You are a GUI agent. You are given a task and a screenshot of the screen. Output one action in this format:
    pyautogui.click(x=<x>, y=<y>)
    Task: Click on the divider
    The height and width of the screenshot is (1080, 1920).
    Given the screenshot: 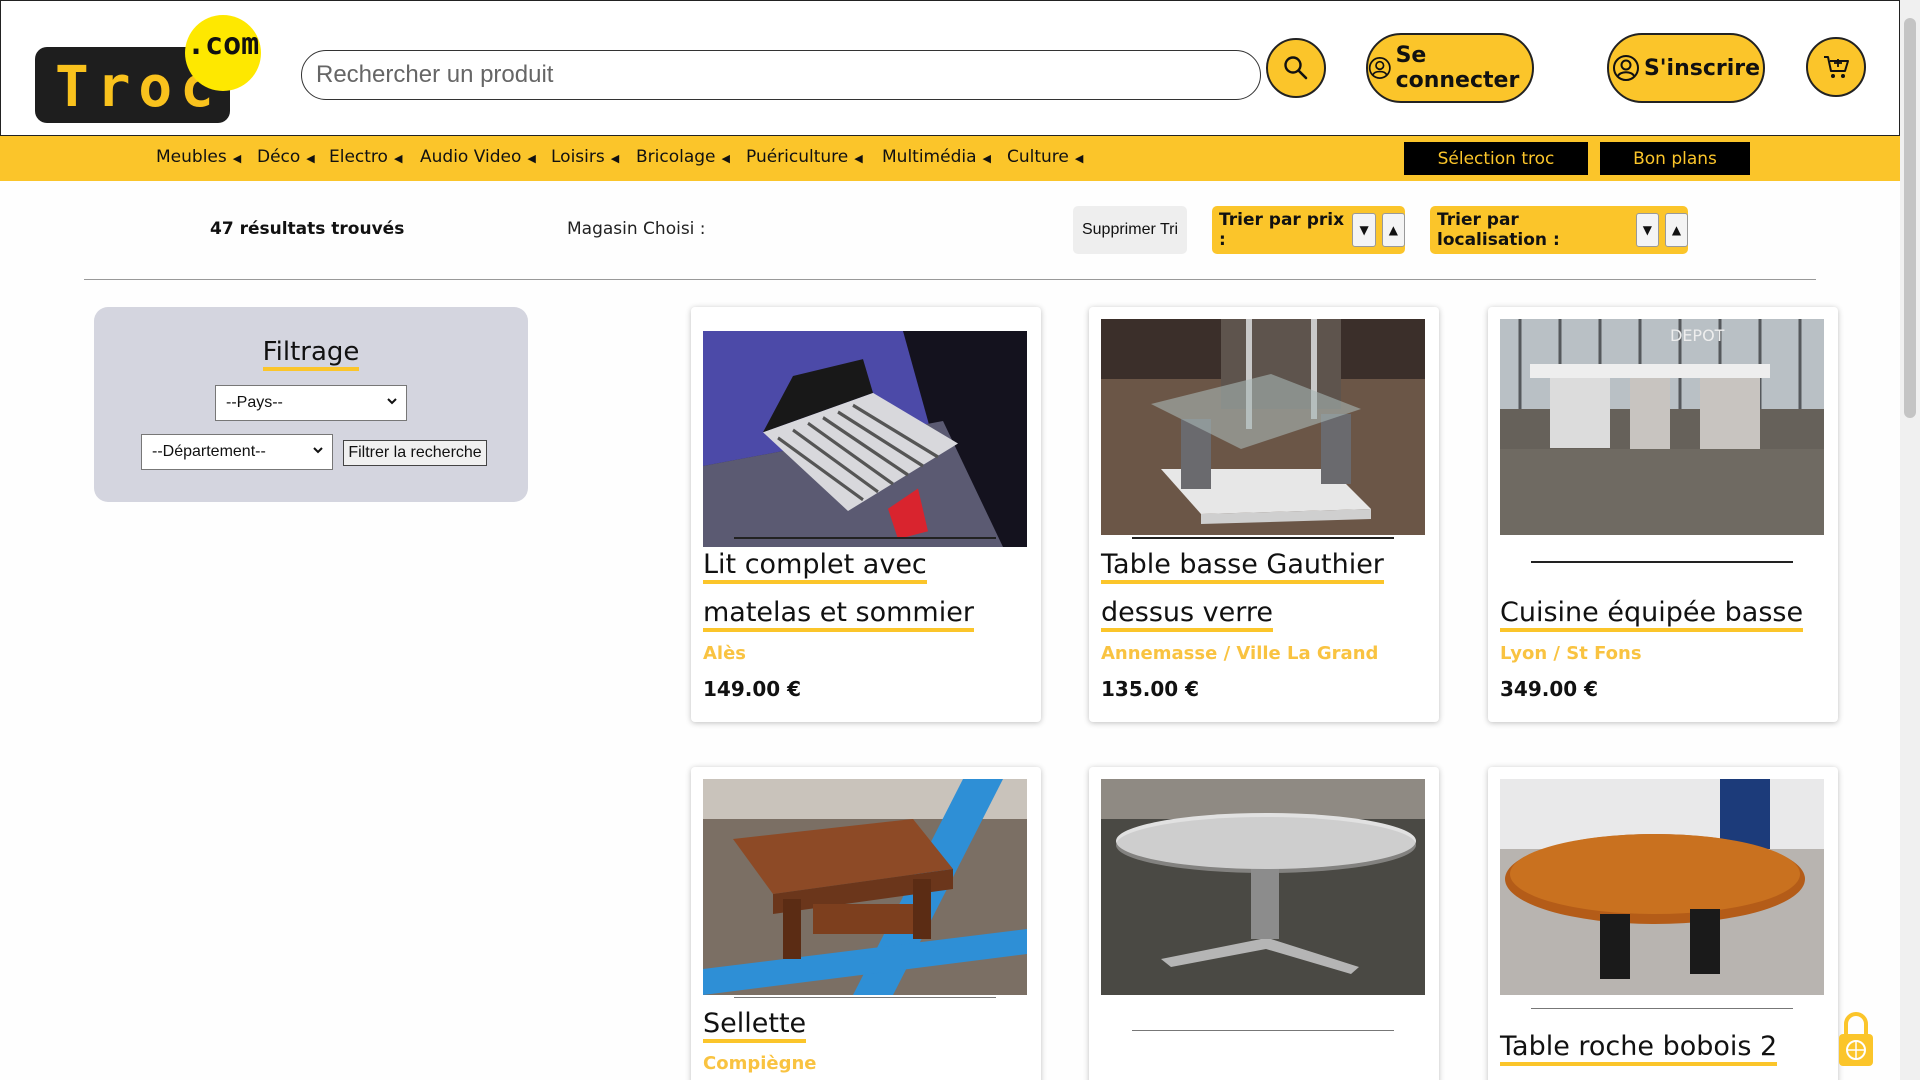 What is the action you would take?
    pyautogui.click(x=950, y=279)
    